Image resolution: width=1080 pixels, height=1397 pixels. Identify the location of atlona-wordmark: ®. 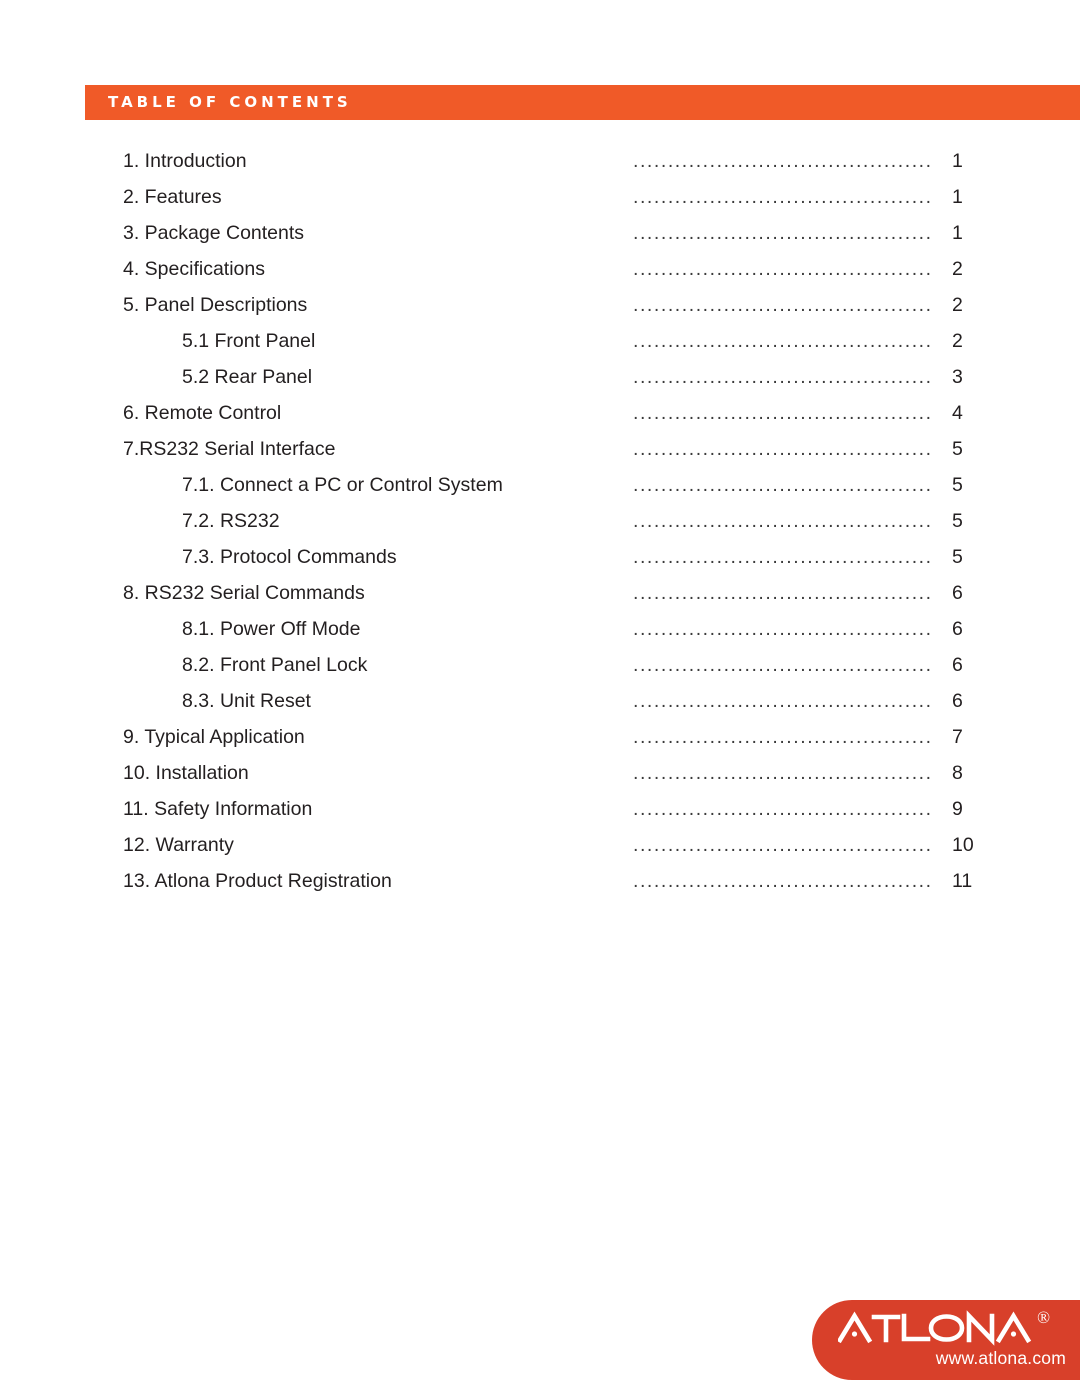
(948, 1328).